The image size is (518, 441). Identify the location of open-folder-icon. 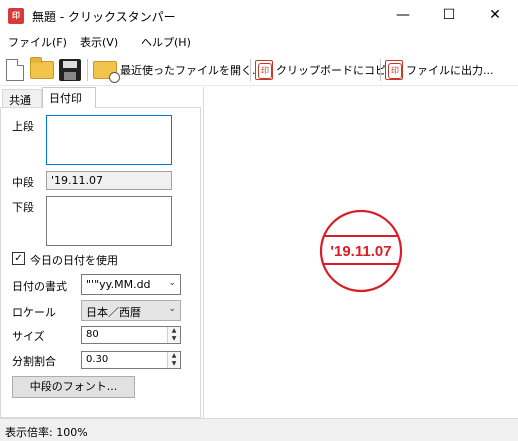
(42, 68).